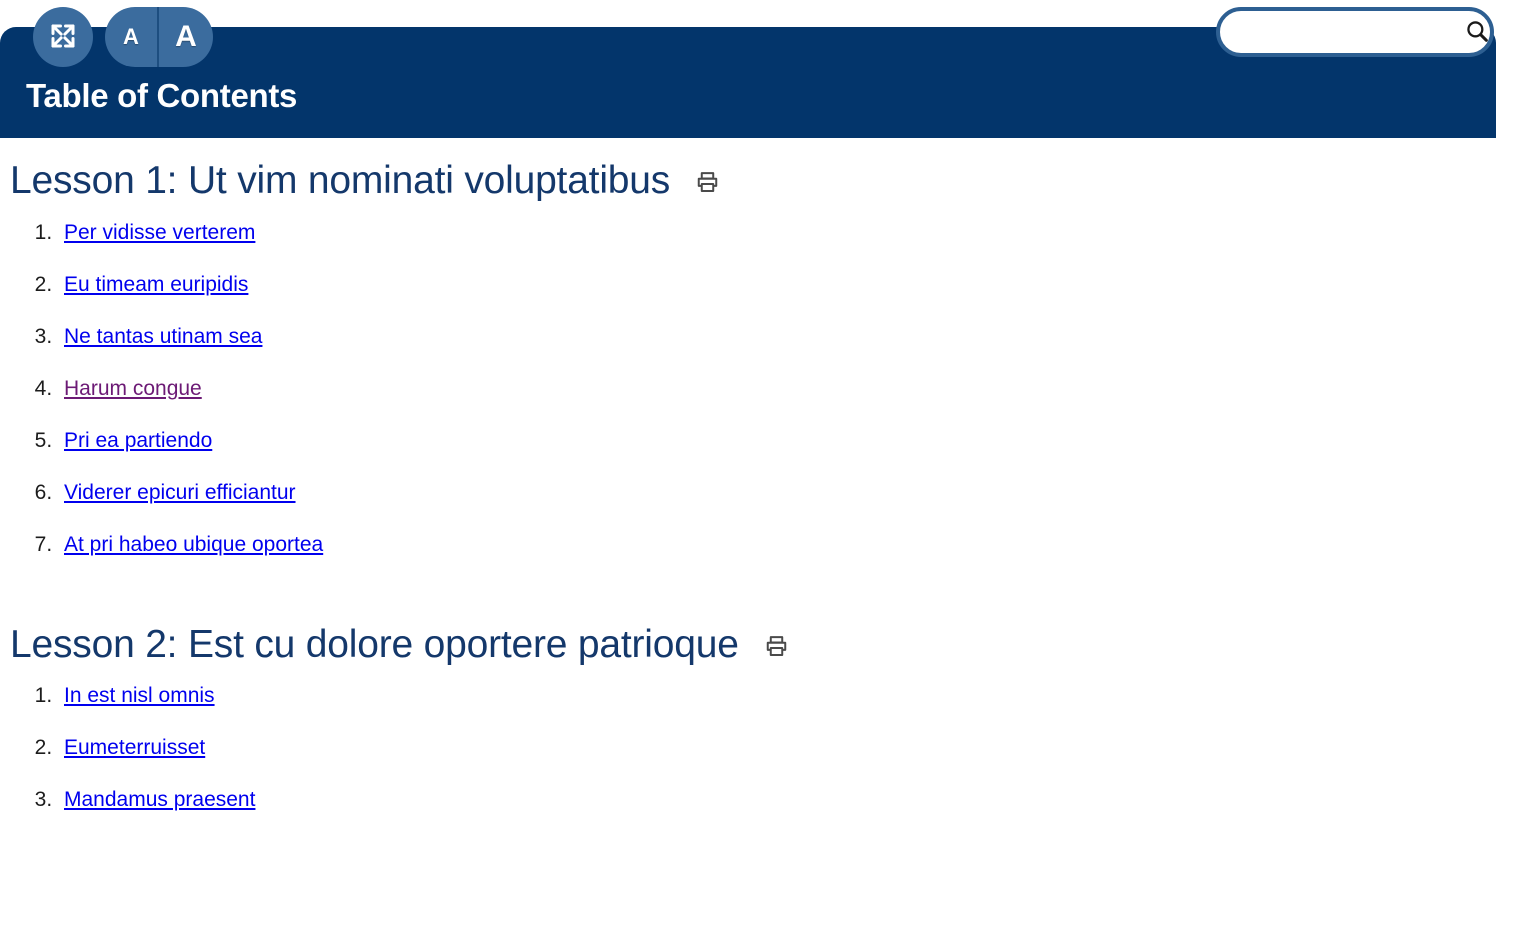  I want to click on fullscreen-expand-icon, so click(63, 37).